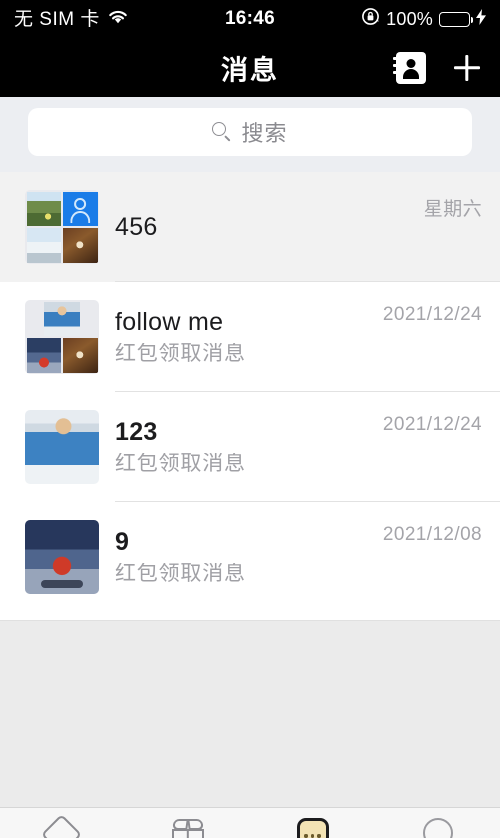 The width and height of the screenshot is (500, 838). Describe the element at coordinates (195, 824) in the screenshot. I see `gift-bow-right` at that location.